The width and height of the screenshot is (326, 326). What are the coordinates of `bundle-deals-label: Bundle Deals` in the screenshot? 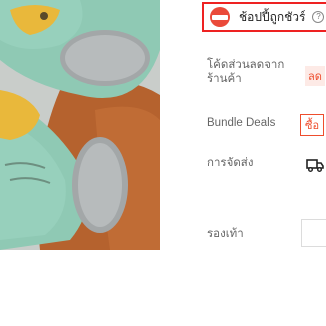 It's located at (241, 123).